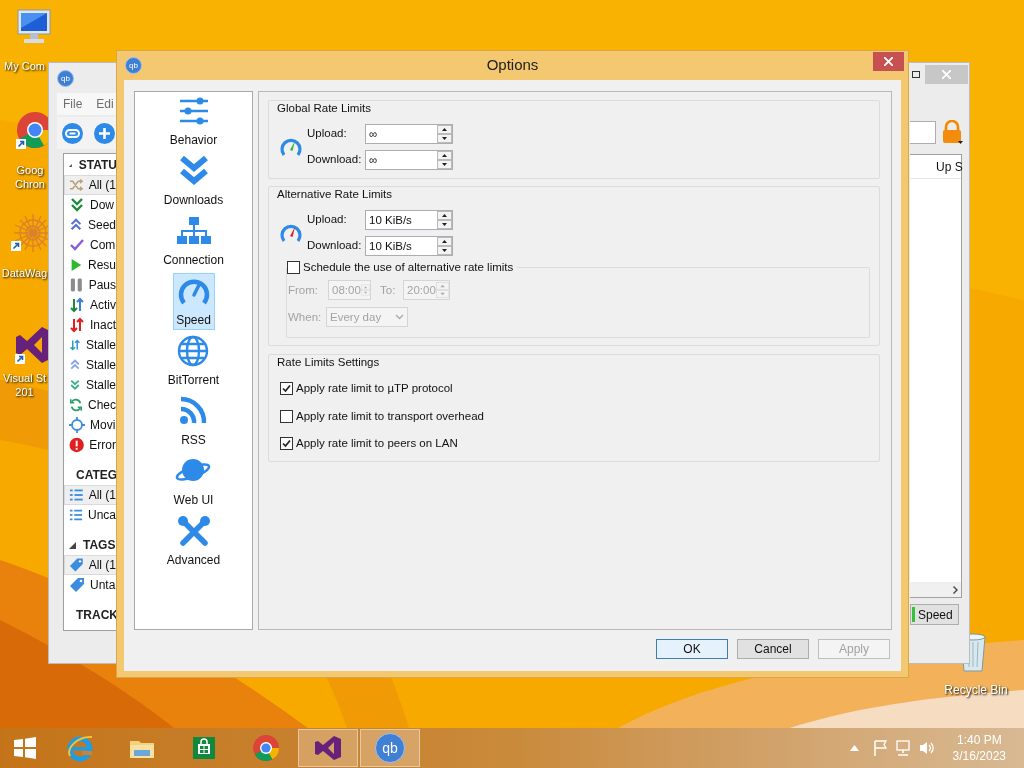 This screenshot has height=768, width=1024. What do you see at coordinates (90, 205) in the screenshot?
I see `filter-item: Dow` at bounding box center [90, 205].